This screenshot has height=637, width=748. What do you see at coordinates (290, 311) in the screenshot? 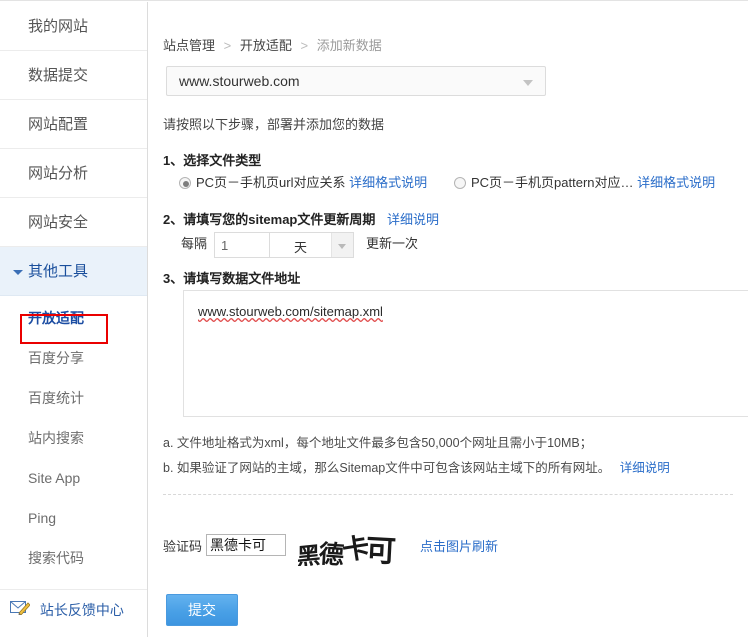
I see `data-file-url-value: www.stourweb.com/sitemap.xml` at bounding box center [290, 311].